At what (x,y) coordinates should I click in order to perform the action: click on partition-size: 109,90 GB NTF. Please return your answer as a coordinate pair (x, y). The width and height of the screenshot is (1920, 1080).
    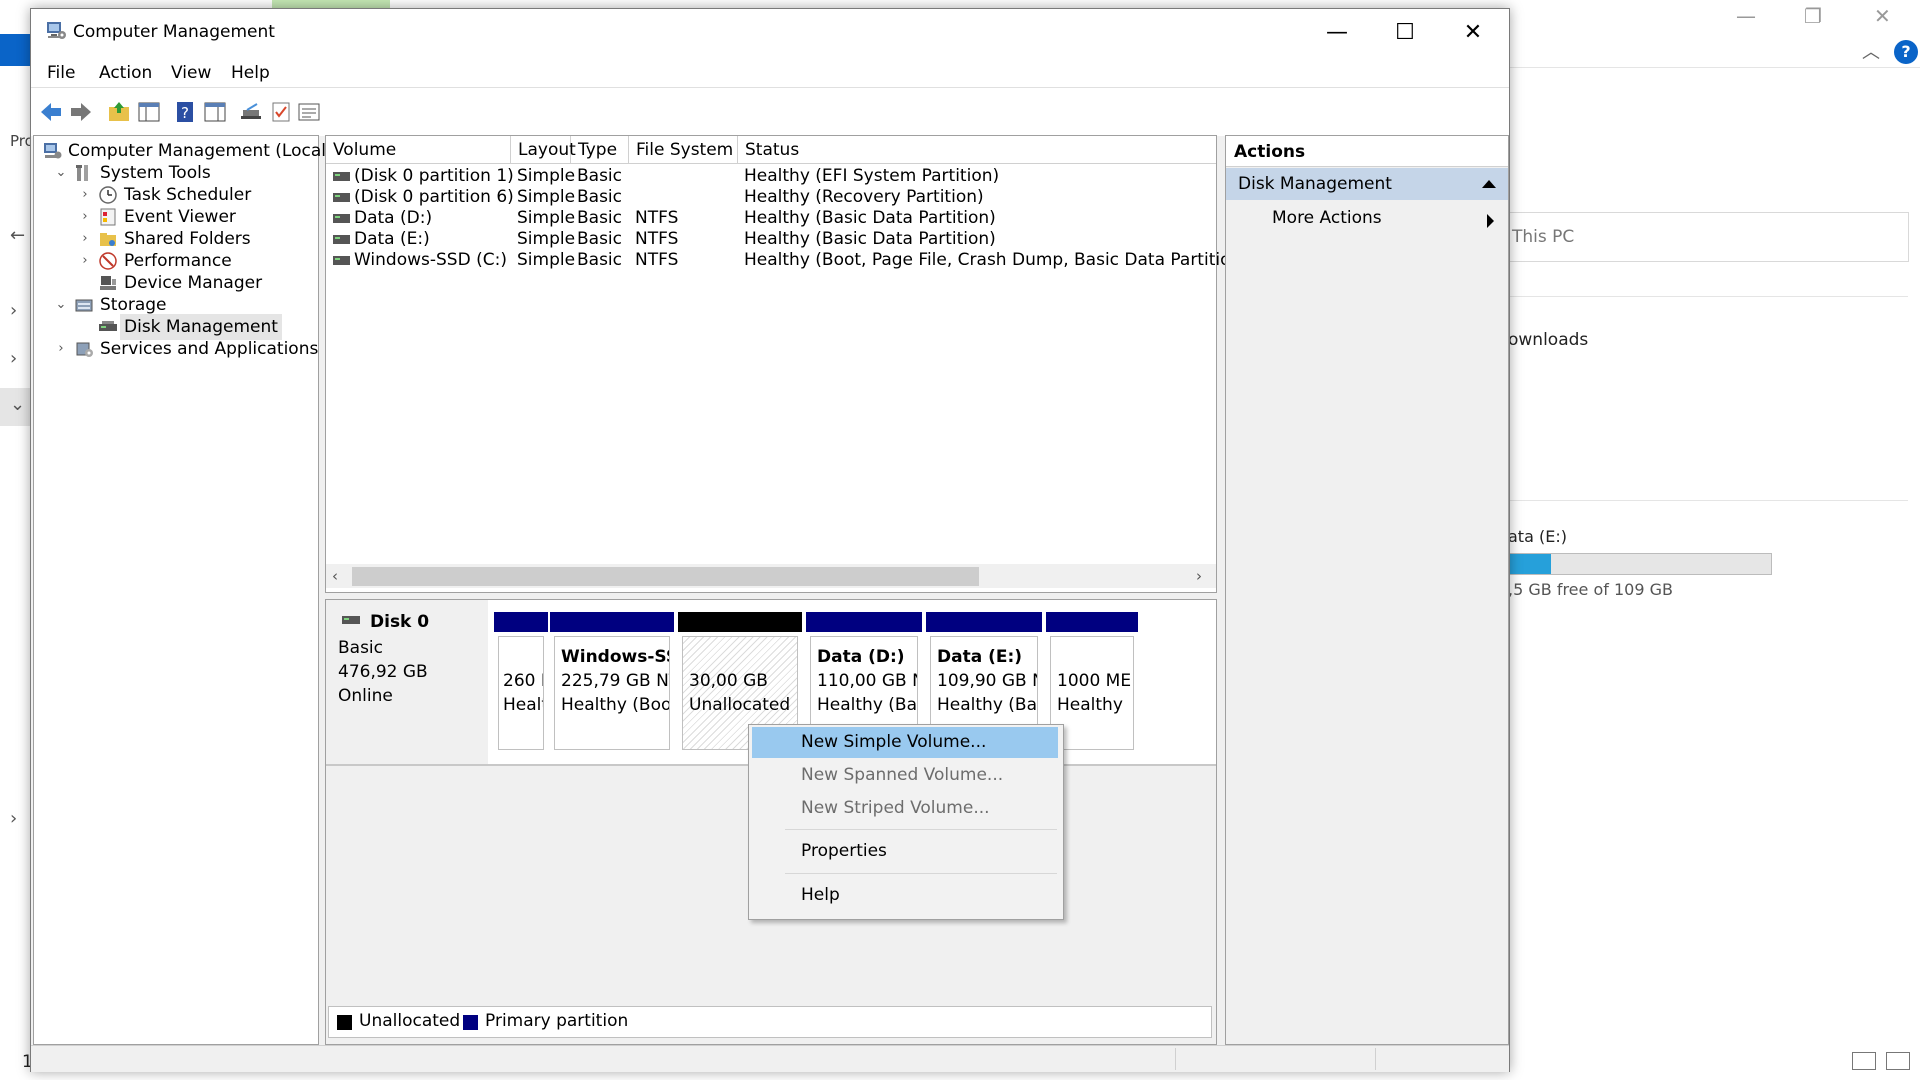
    Looking at the image, I should click on (987, 681).